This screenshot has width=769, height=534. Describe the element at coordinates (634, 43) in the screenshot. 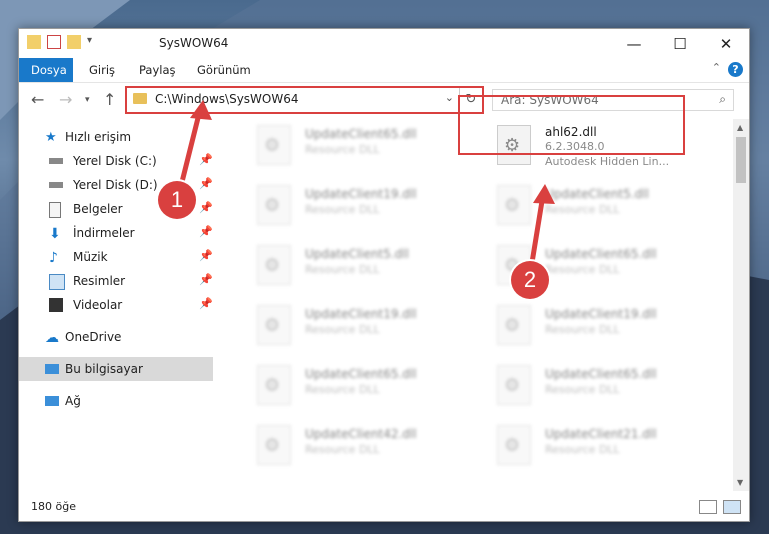

I see `minimize-button: —` at that location.